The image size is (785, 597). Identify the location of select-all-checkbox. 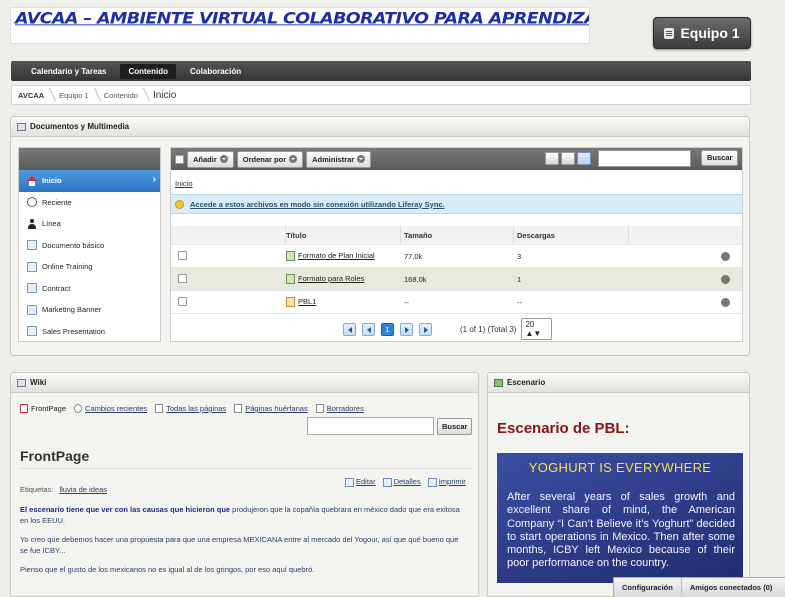
(179, 159).